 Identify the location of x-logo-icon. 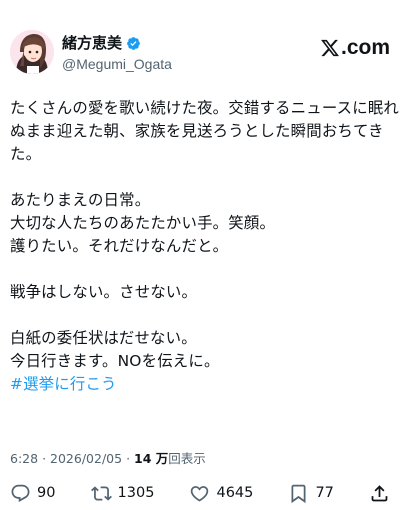
(330, 48).